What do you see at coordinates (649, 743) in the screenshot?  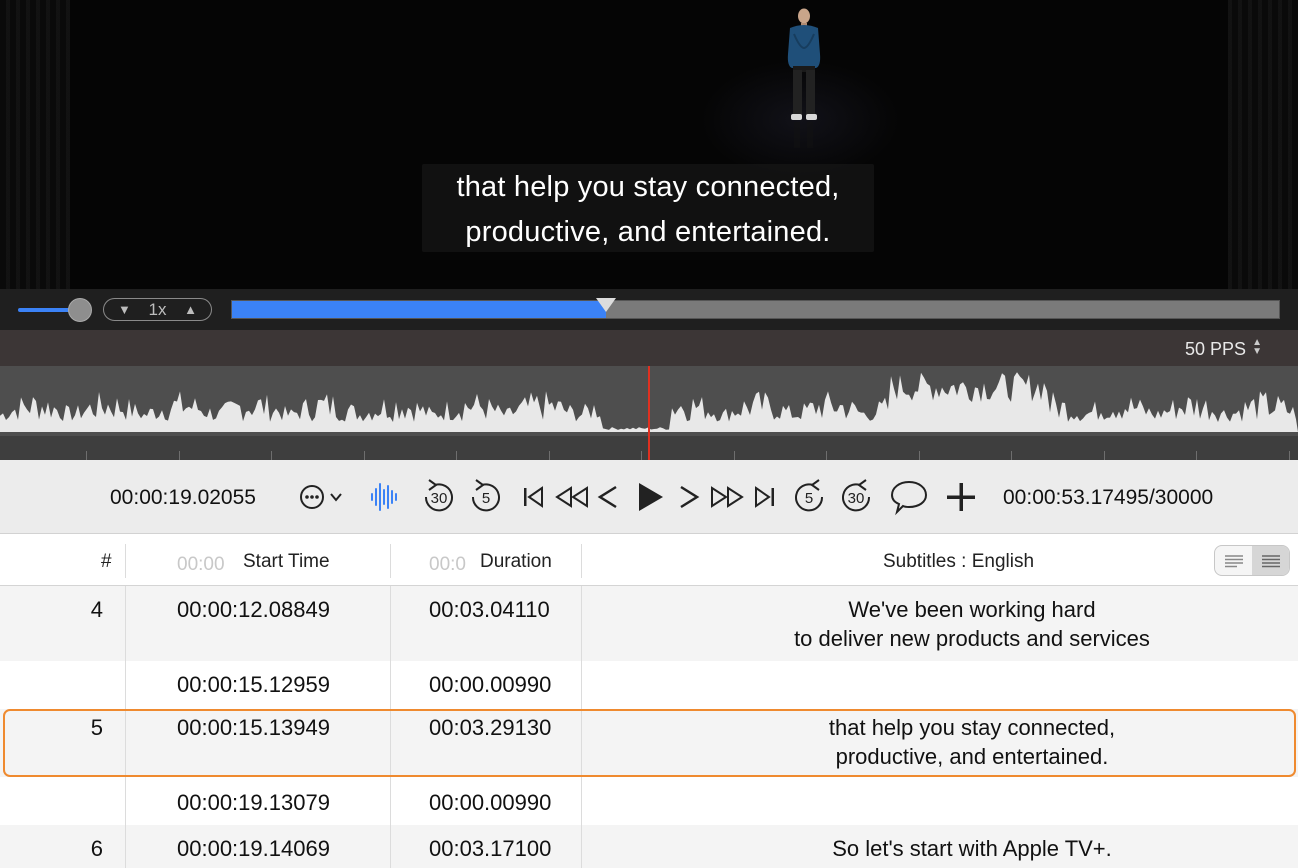 I see `selected-row-outline` at bounding box center [649, 743].